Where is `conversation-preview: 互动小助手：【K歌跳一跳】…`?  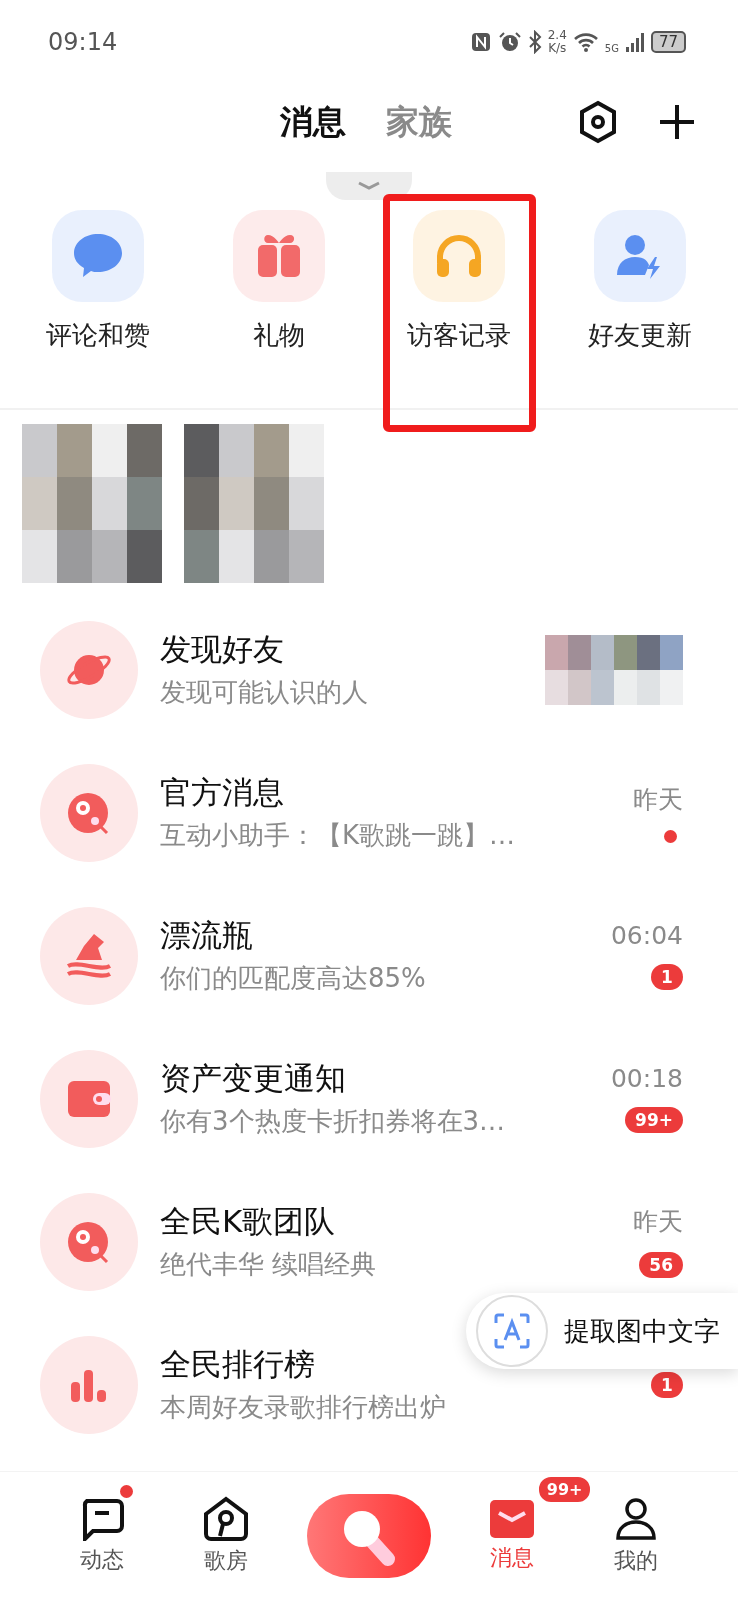
conversation-preview: 互动小助手：【K歌跳一跳】… is located at coordinates (338, 835).